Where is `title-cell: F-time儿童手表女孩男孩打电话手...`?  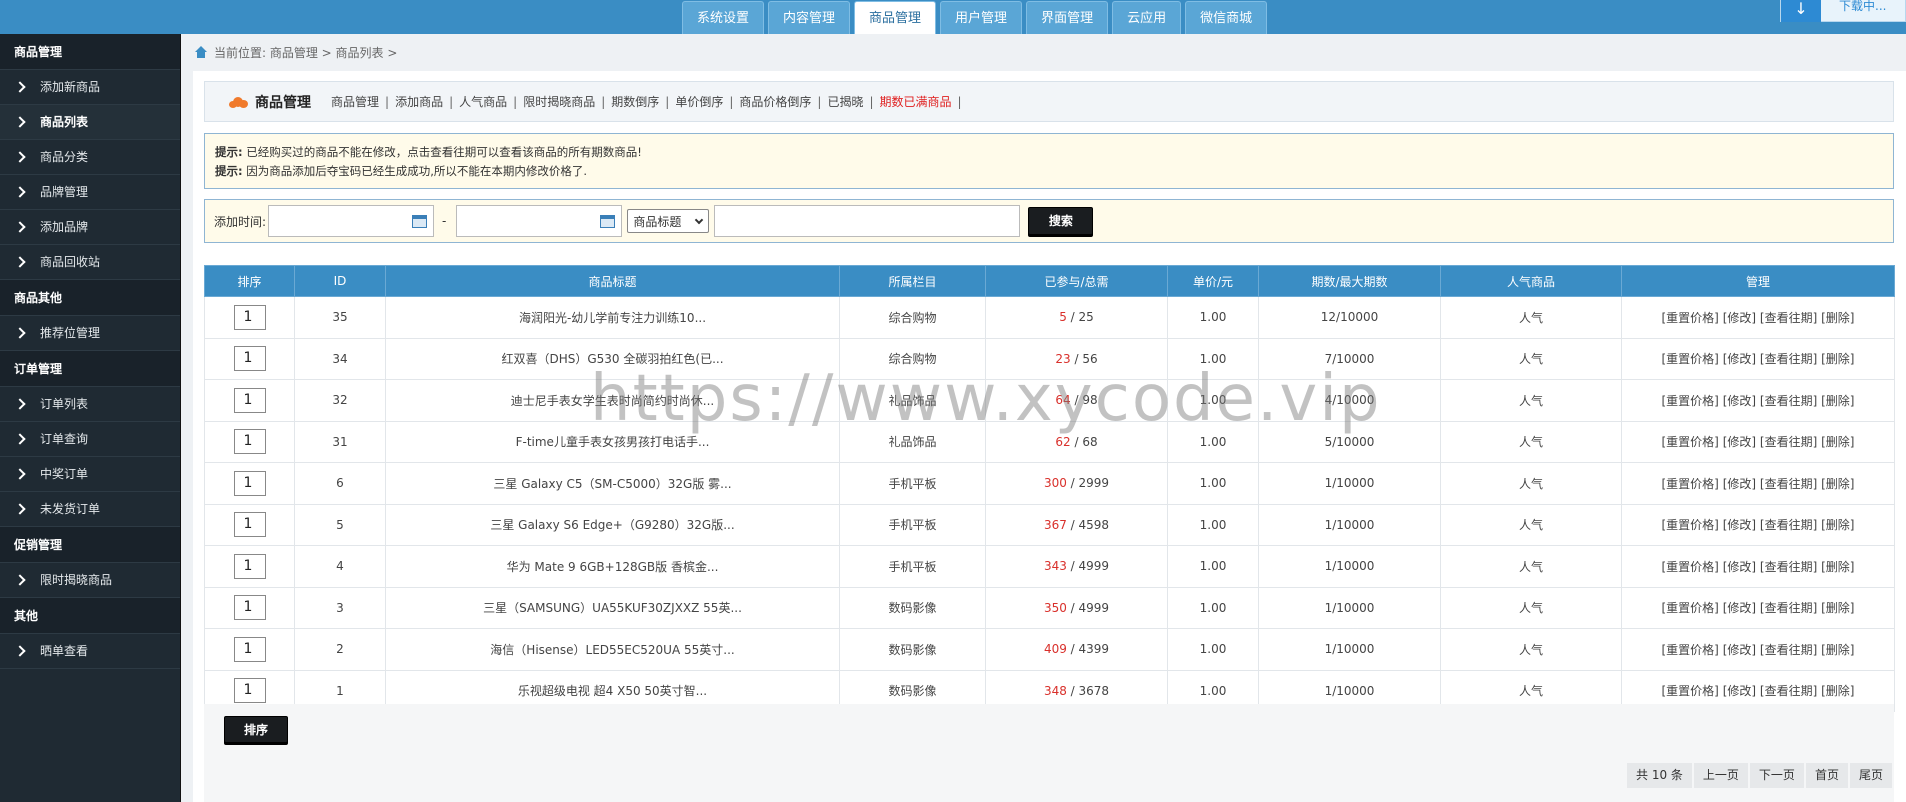
title-cell: F-time儿童手表女孩男孩打电话手... is located at coordinates (612, 441).